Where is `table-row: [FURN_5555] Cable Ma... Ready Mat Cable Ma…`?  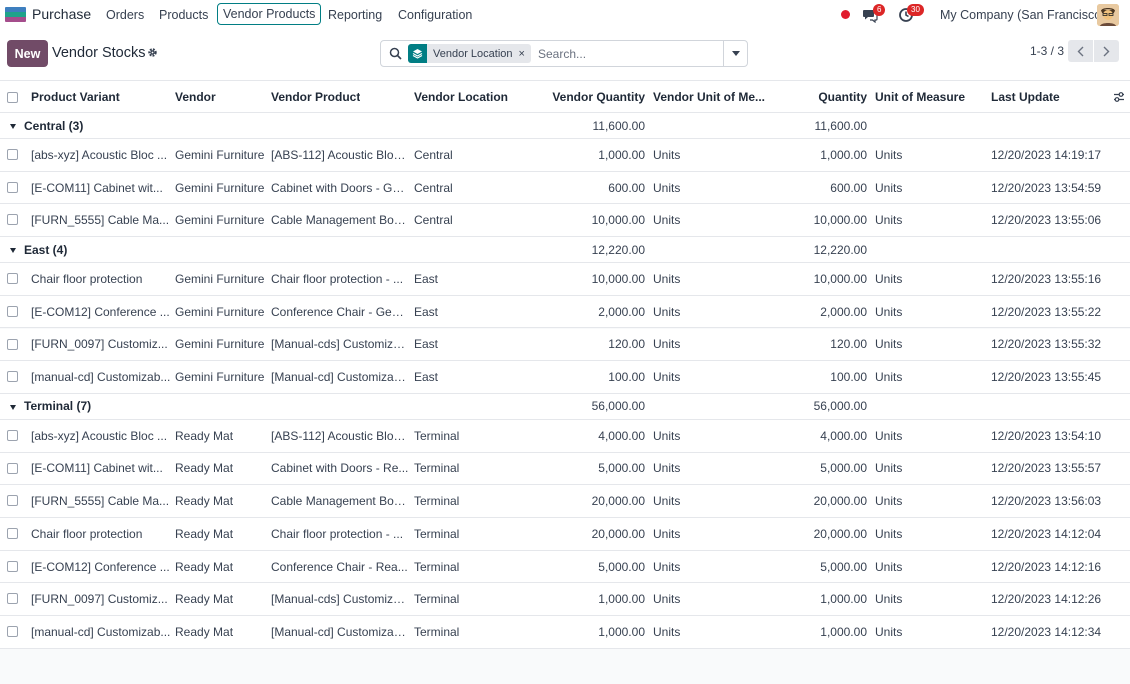
table-row: [FURN_5555] Cable Ma... Ready Mat Cable Ma… is located at coordinates (565, 501).